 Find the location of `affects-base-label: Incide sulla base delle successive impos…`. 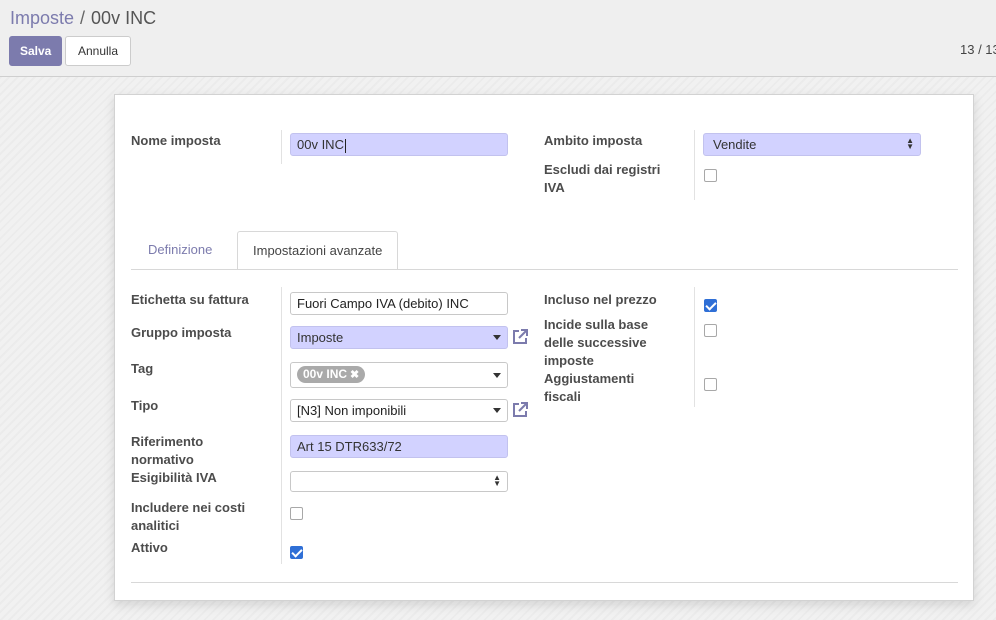

affects-base-label: Incide sulla base delle successive impos… is located at coordinates (596, 342).